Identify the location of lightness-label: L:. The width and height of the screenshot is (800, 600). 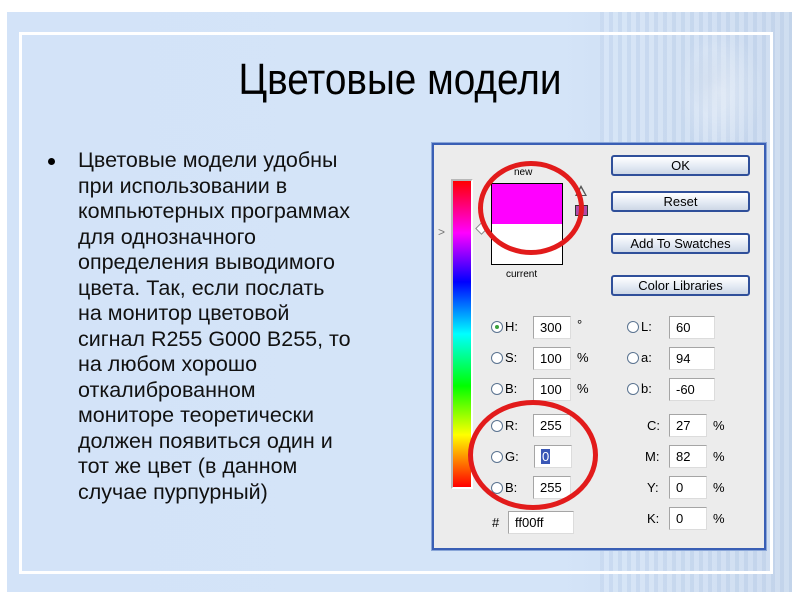
(646, 326).